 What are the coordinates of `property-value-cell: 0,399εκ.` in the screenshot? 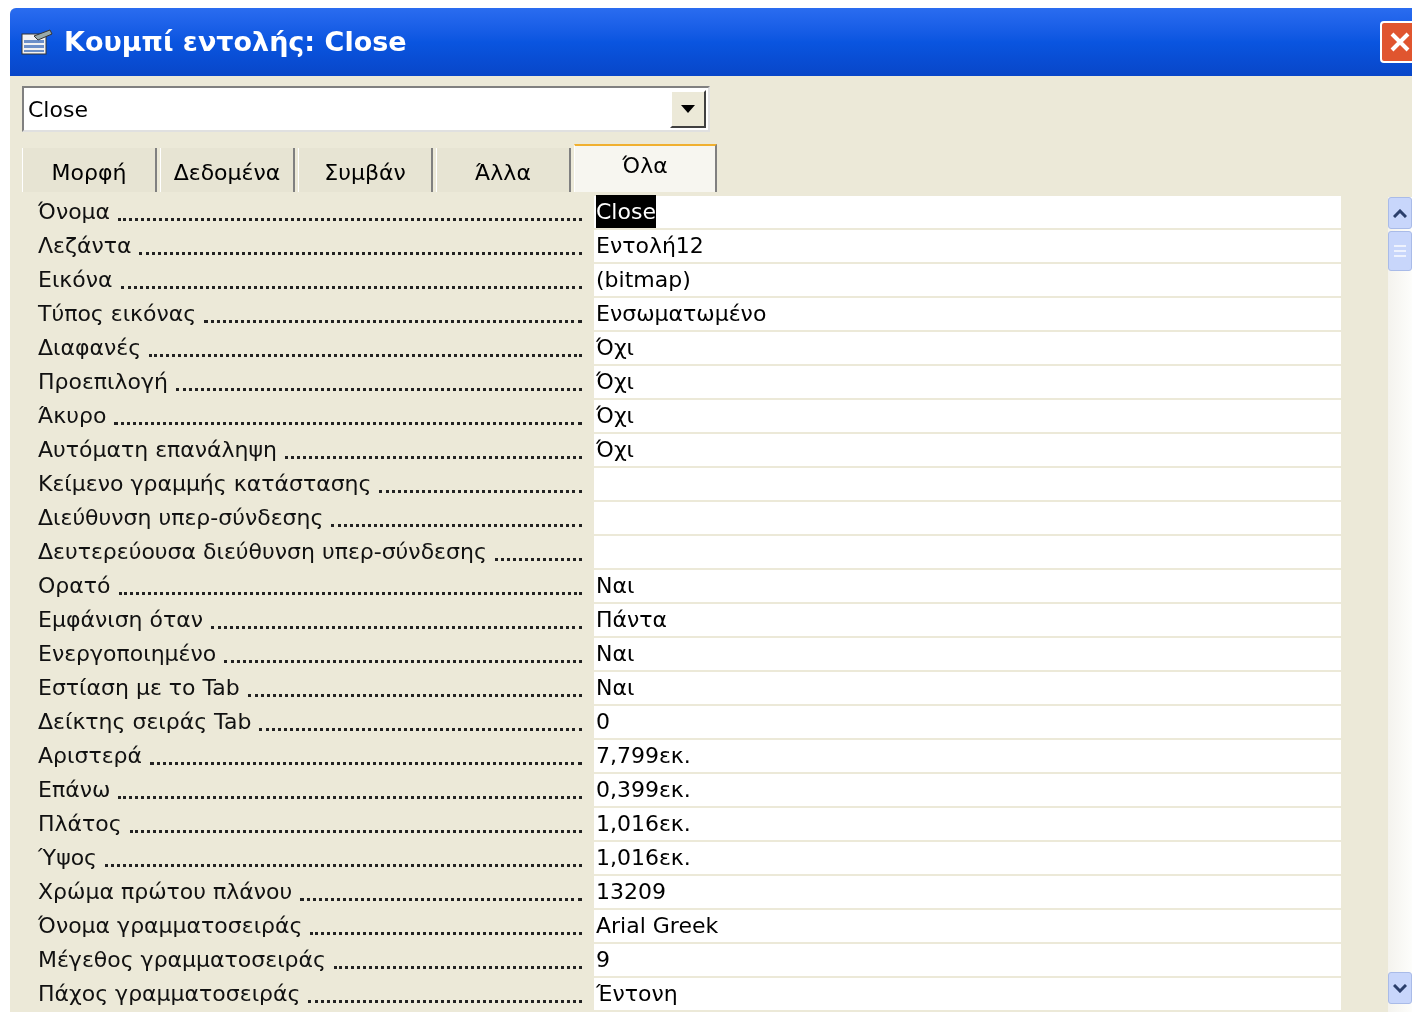 It's located at (967, 790).